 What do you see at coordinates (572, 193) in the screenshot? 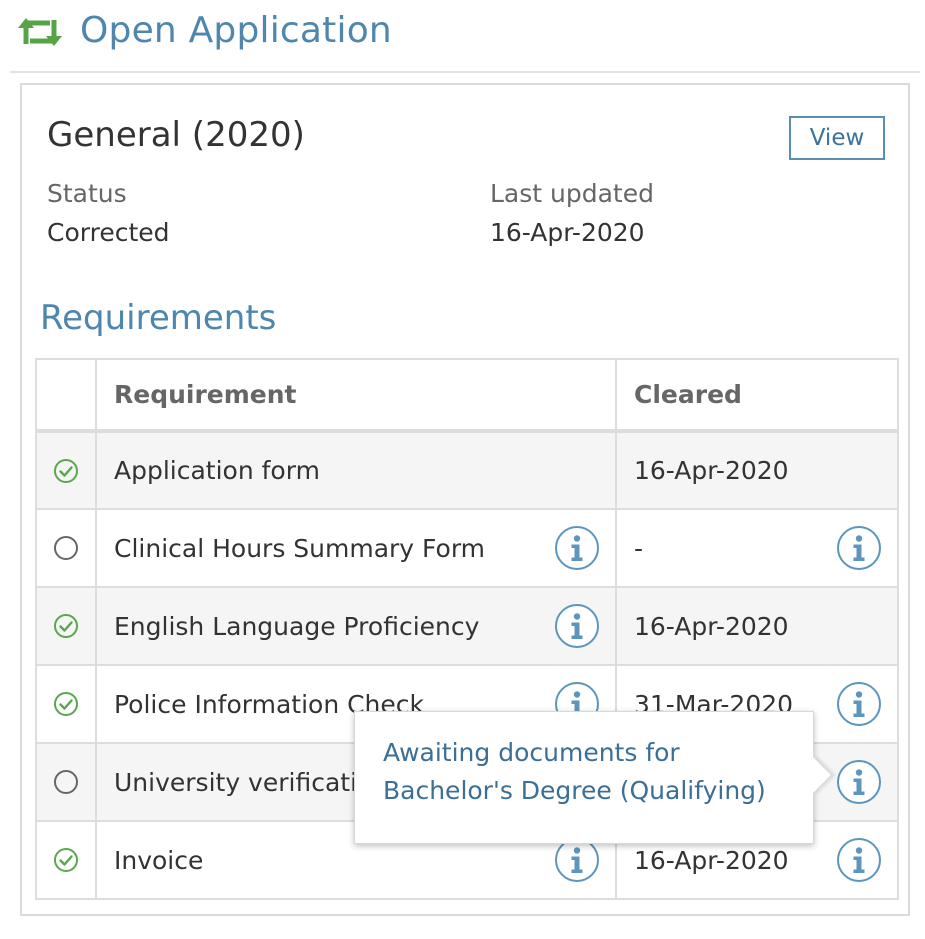
I see `last-updated-label: Last updated` at bounding box center [572, 193].